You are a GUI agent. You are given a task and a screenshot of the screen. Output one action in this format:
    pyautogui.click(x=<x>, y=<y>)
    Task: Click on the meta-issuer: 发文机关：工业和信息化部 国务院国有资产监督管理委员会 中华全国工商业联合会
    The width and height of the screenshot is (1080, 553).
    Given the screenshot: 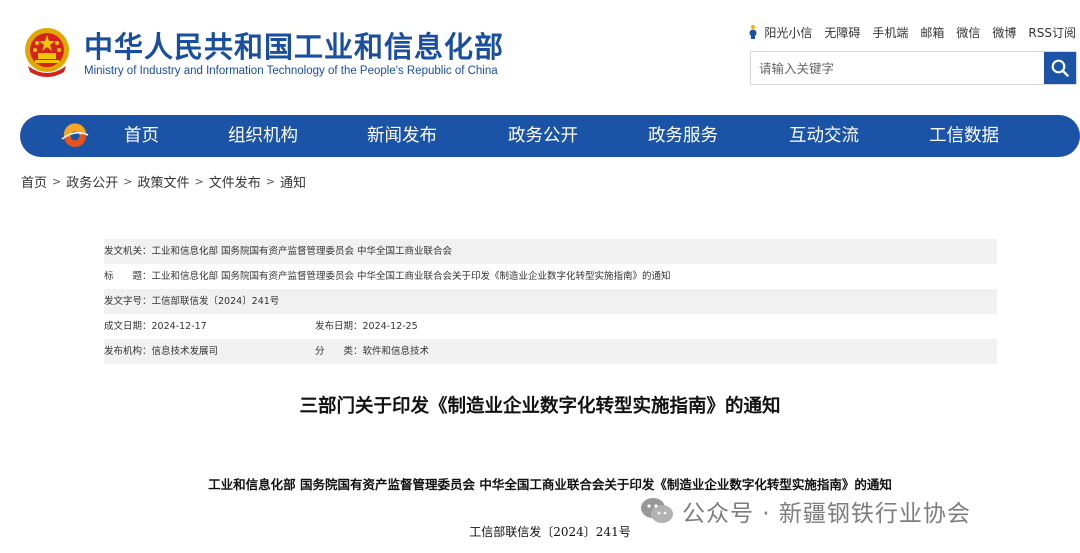 What is the action you would take?
    pyautogui.click(x=278, y=251)
    